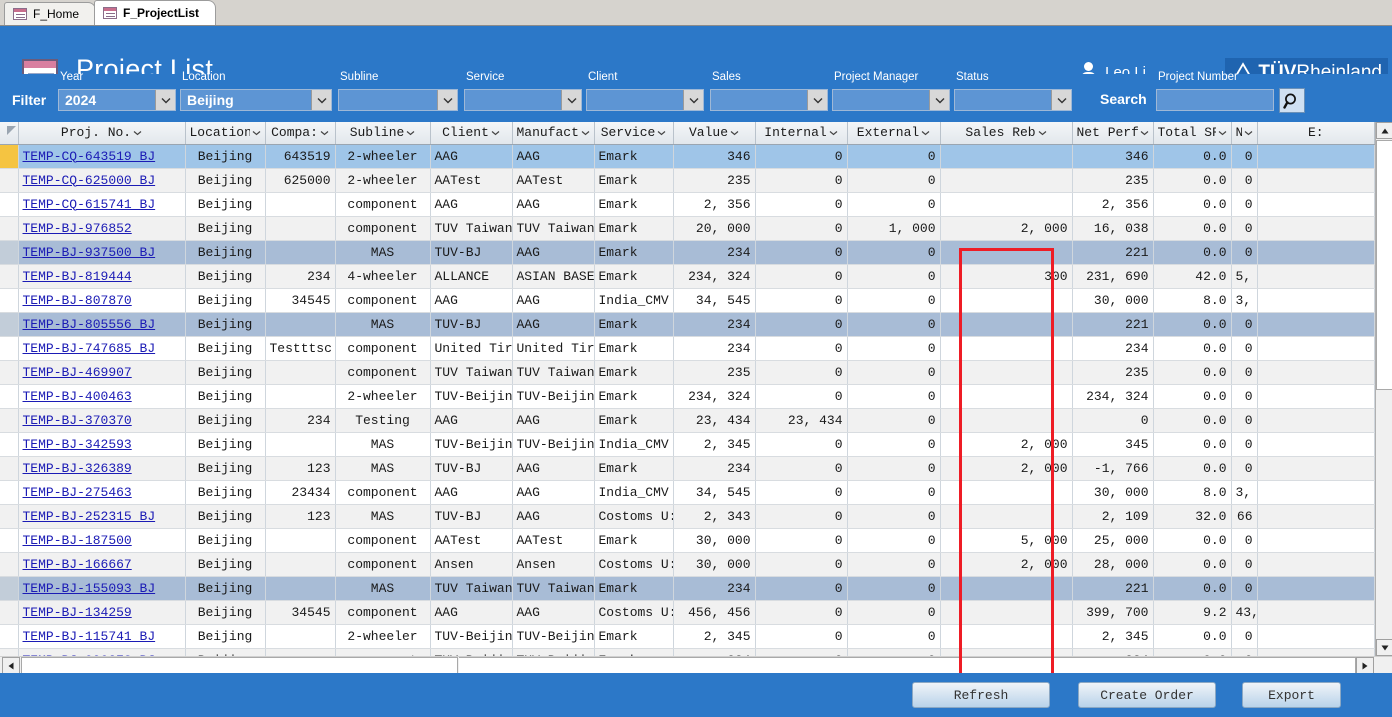 The width and height of the screenshot is (1392, 717). I want to click on subline-combo, so click(398, 100).